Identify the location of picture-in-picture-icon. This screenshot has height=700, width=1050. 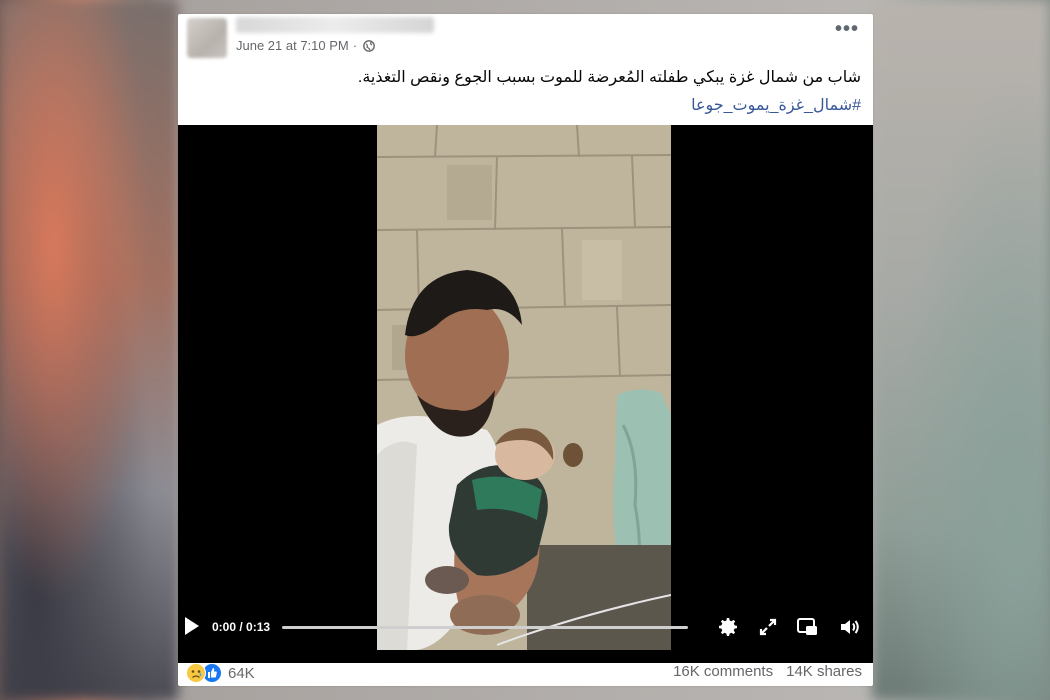
(807, 627).